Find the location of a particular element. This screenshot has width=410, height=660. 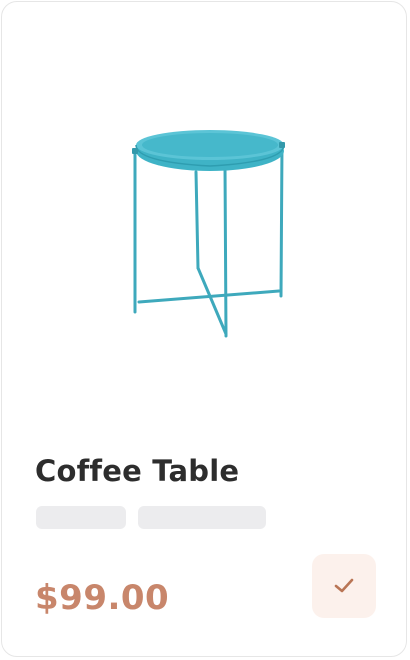

side-table-image is located at coordinates (208, 234).